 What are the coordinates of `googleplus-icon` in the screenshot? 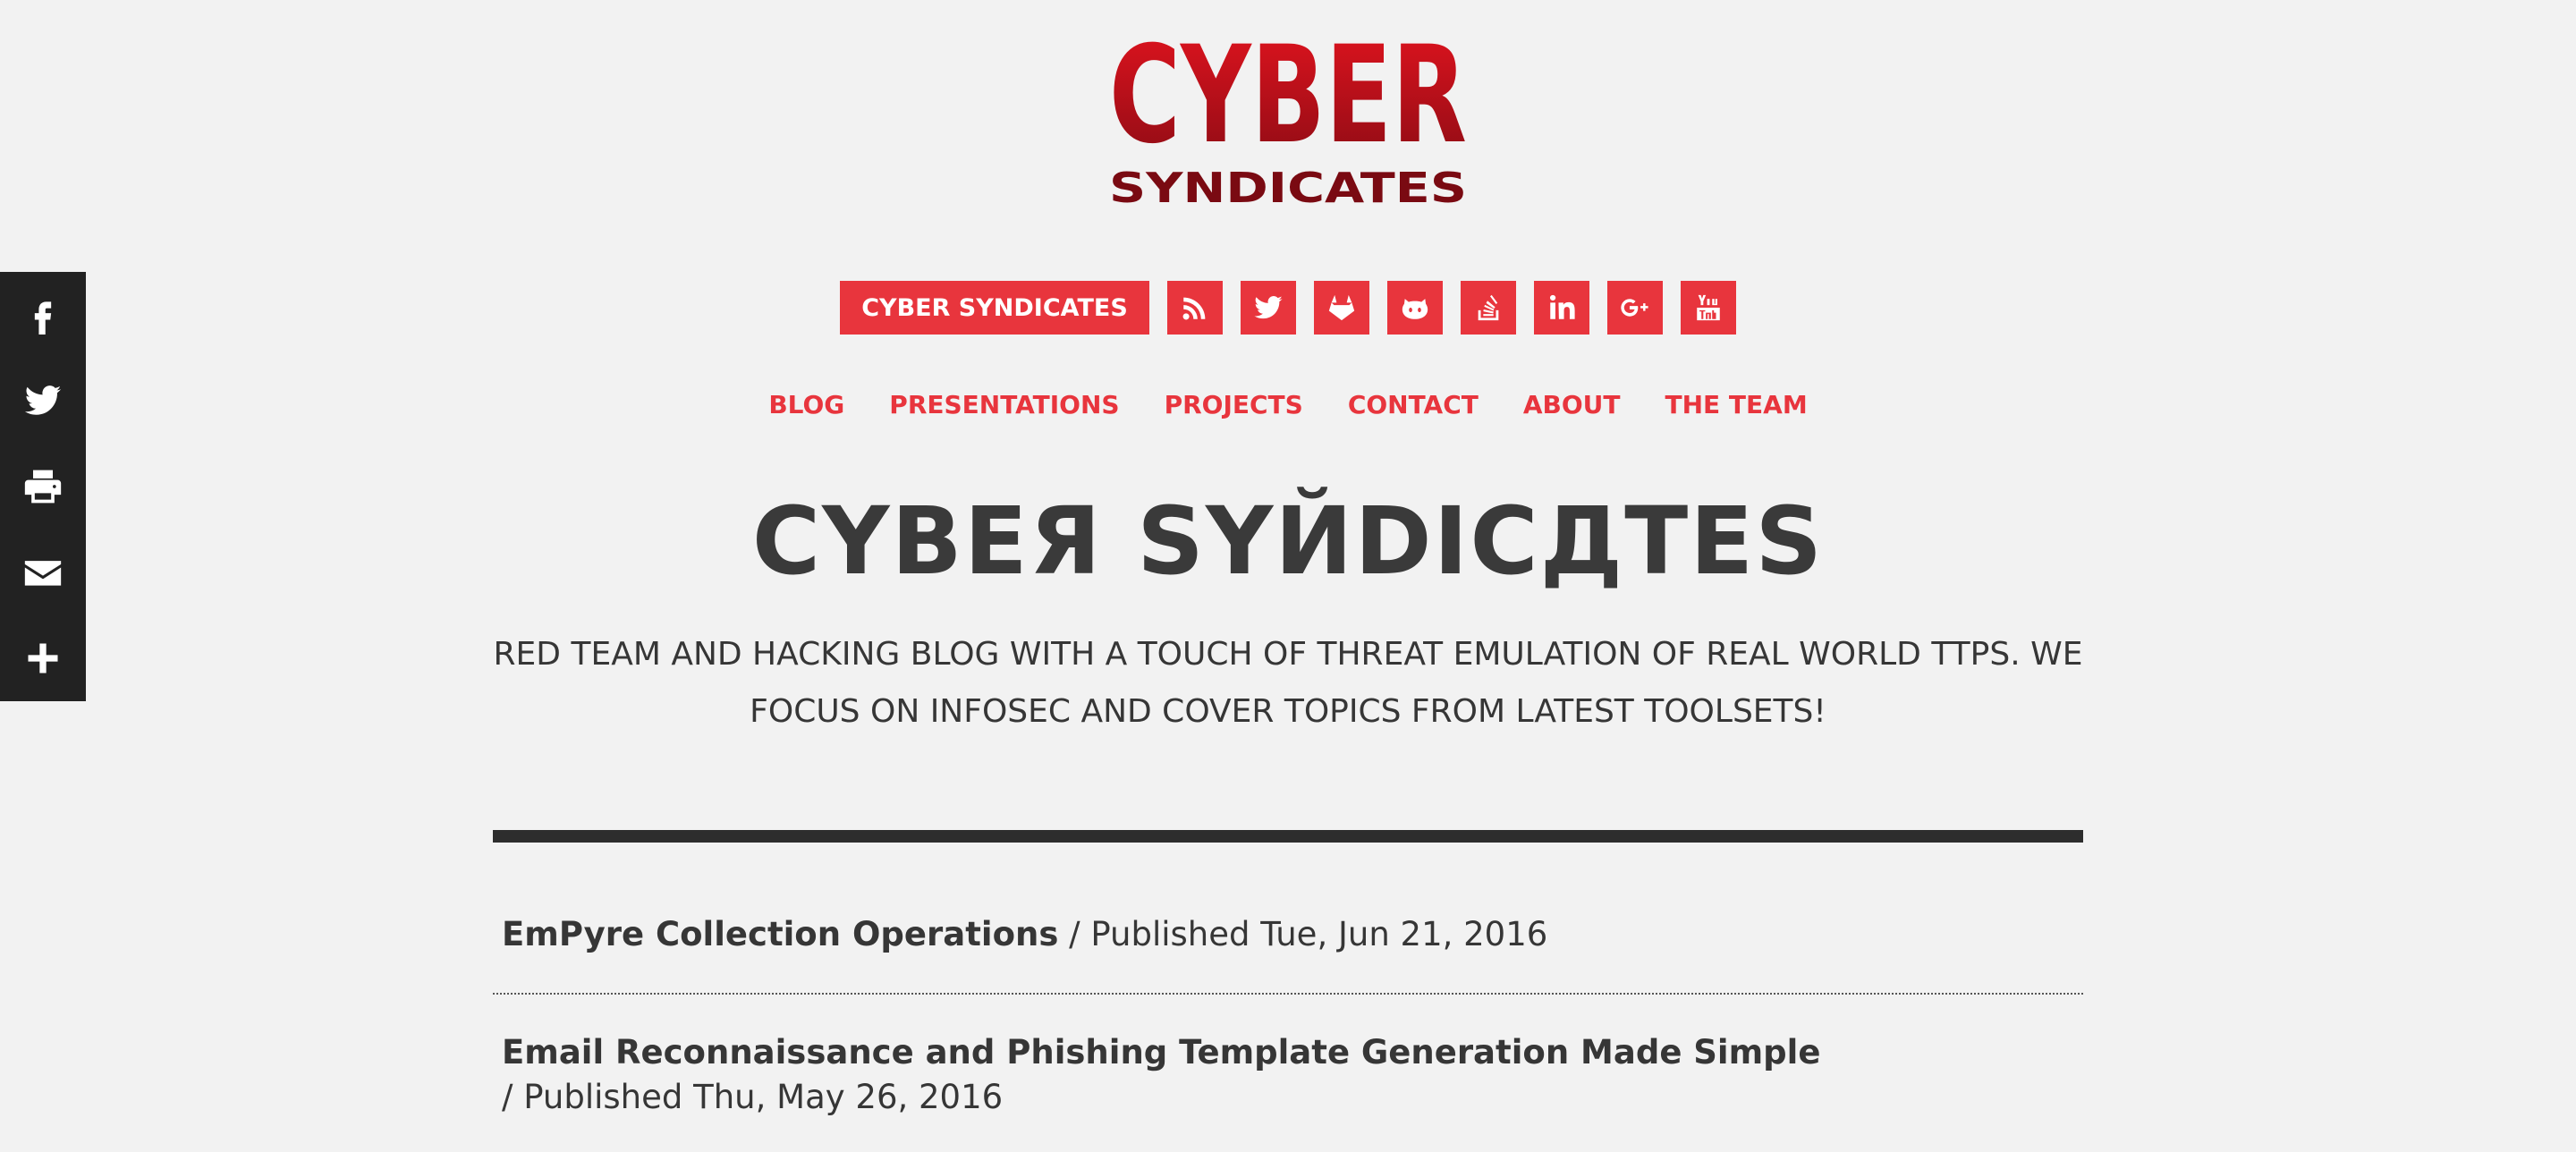 It's located at (1634, 308).